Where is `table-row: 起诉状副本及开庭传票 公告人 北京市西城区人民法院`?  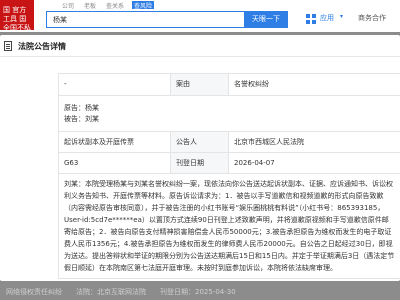
table-row: 起诉状副本及开庭传票 公告人 北京市西城区人民法院 is located at coordinates (229, 142).